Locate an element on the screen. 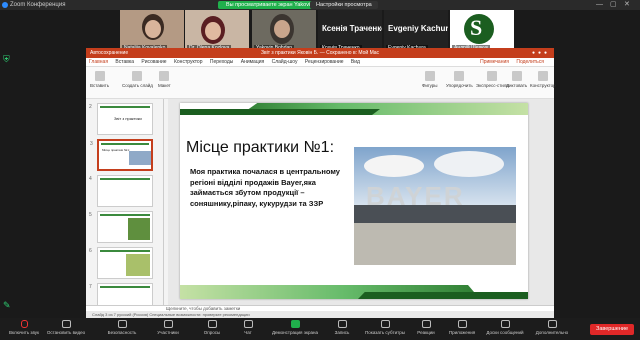 The image size is (640, 340). security-label: Безопасность is located at coordinates (122, 332).